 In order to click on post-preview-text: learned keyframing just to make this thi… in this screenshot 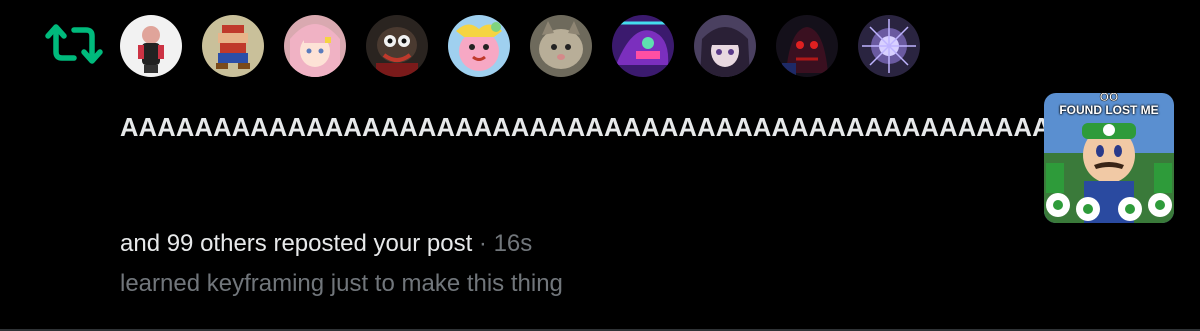, I will do `click(341, 283)`.